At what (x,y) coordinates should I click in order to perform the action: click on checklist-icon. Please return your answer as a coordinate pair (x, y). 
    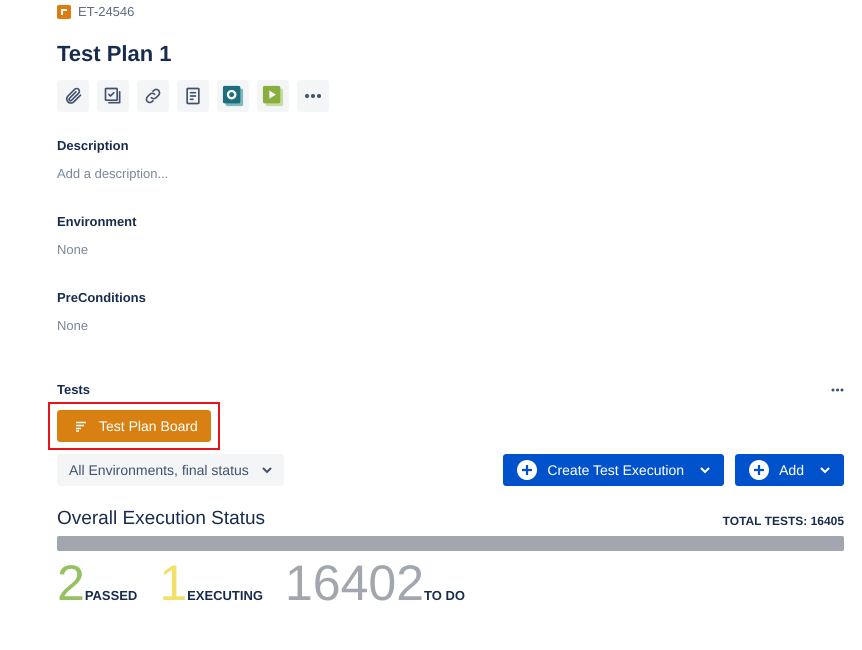
    Looking at the image, I should click on (113, 96).